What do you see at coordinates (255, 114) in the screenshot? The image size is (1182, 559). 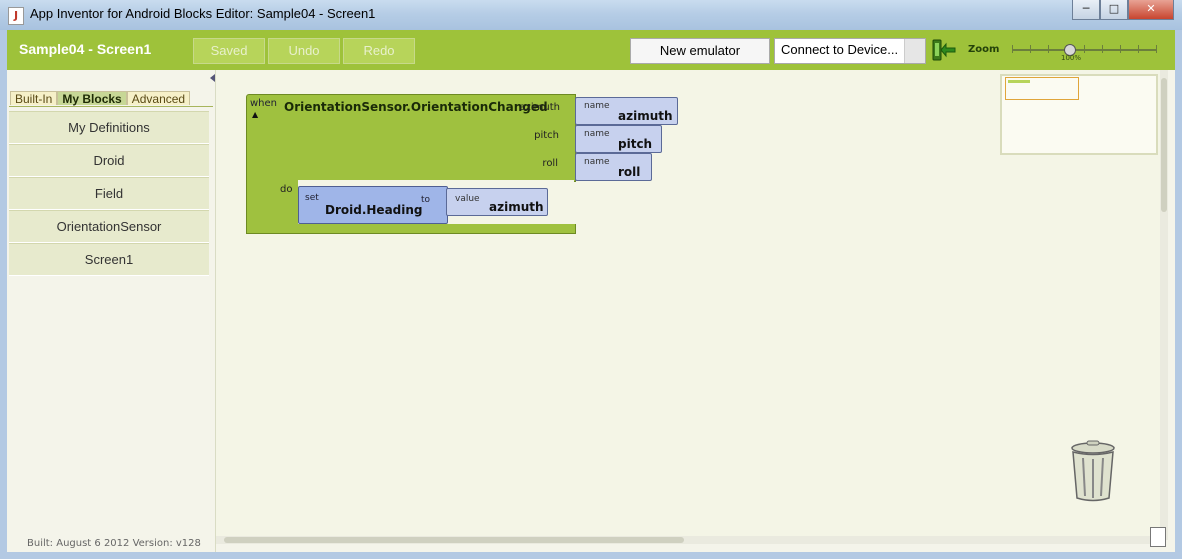 I see `collapse-triangle-icon: ▲` at bounding box center [255, 114].